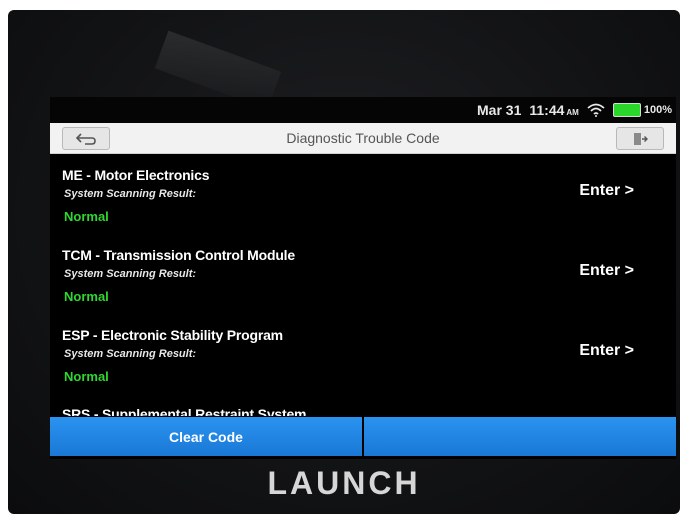 This screenshot has height=514, width=688. I want to click on system-name: TCM - Transmission Control Module, so click(178, 255).